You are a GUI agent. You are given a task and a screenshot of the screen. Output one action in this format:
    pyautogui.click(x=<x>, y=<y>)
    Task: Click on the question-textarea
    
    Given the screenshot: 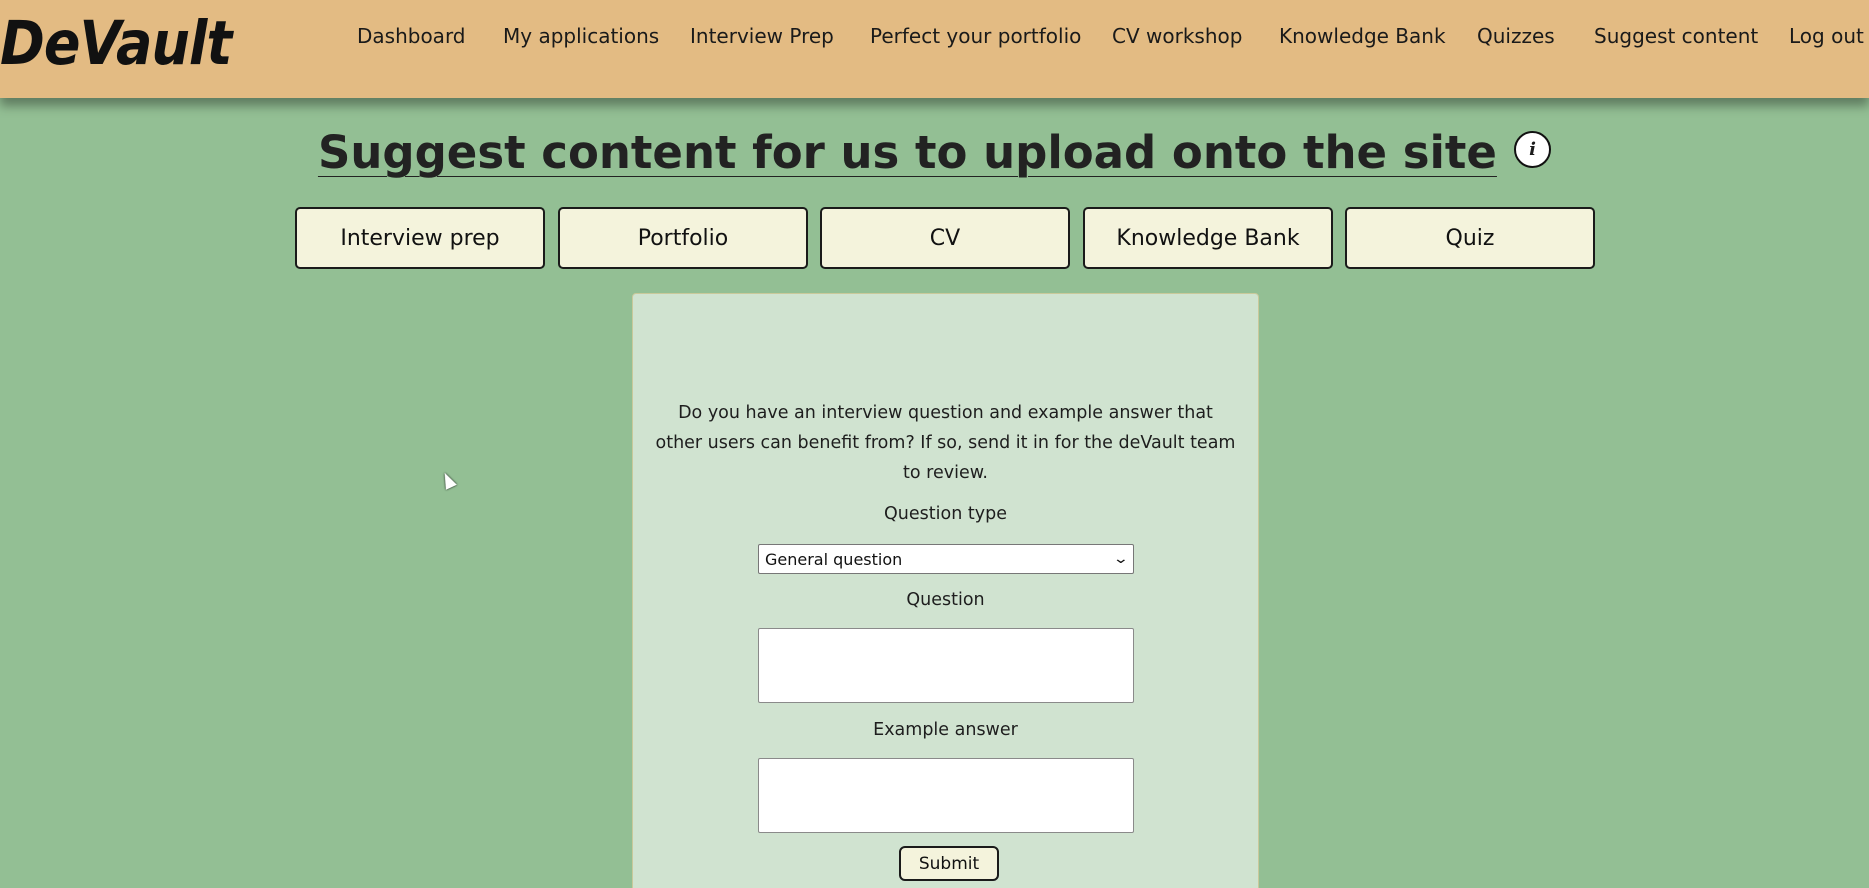 What is the action you would take?
    pyautogui.click(x=946, y=665)
    